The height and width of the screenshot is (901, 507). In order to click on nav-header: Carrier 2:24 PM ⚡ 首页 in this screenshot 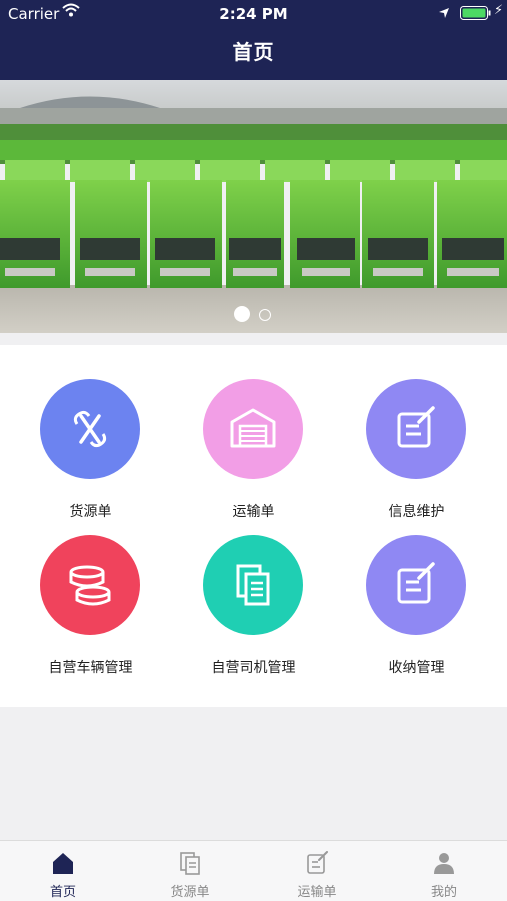, I will do `click(253, 40)`.